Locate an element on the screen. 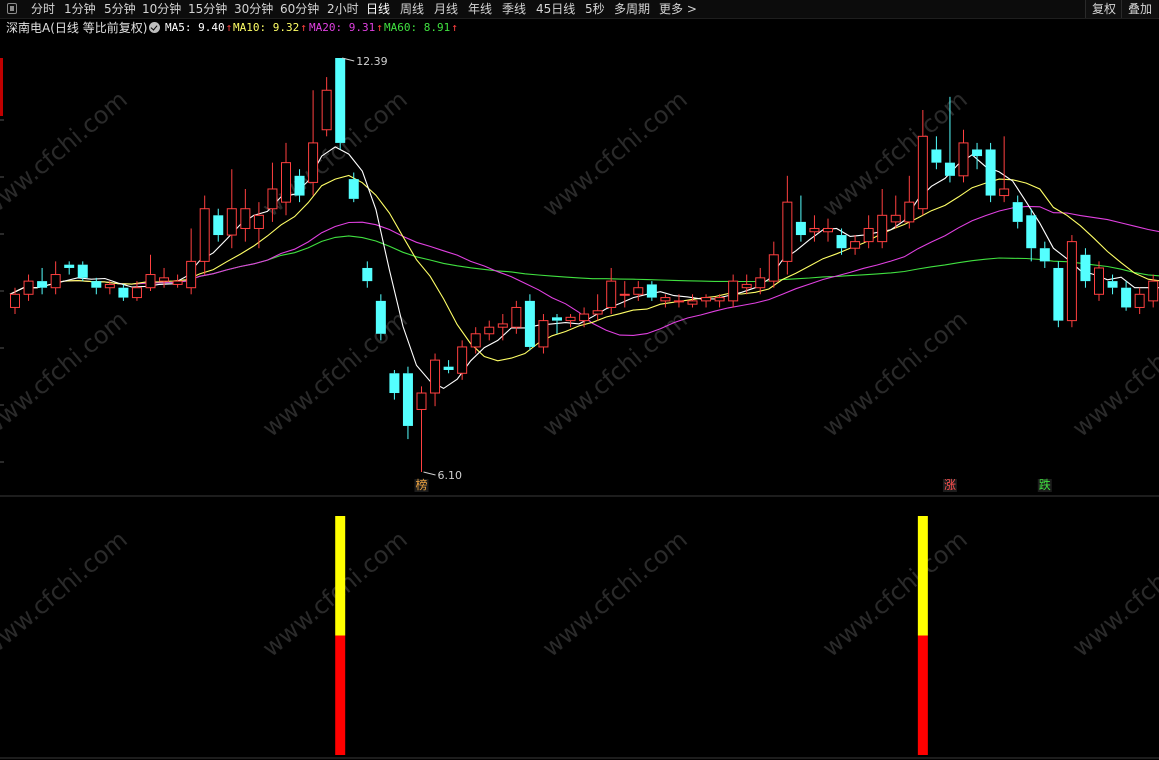 The image size is (1159, 760). signal-bar-bottom is located at coordinates (922, 695).